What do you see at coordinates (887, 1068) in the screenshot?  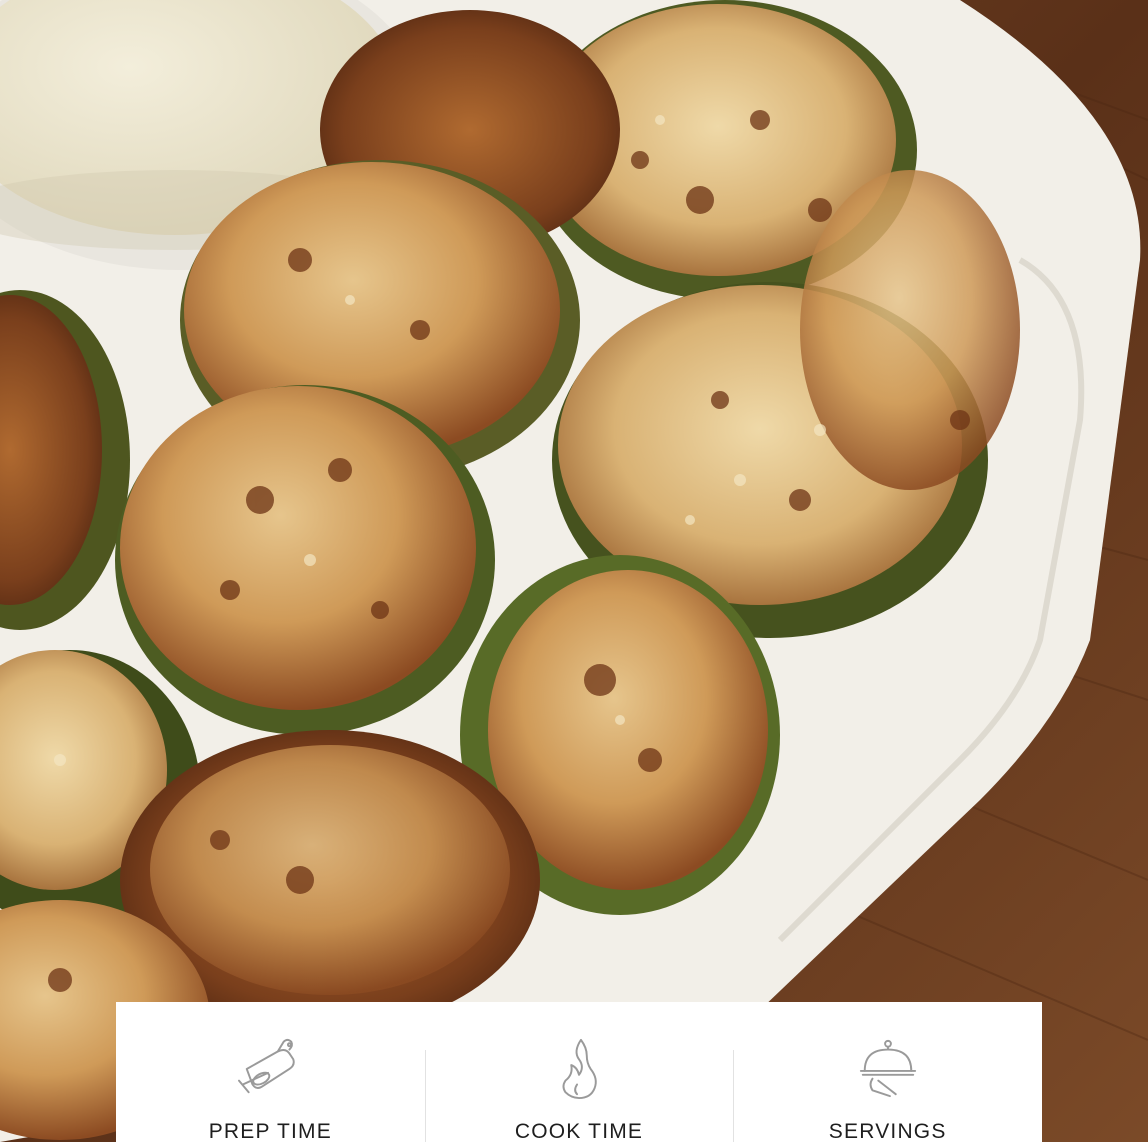 I see `serving-cloche-icon` at bounding box center [887, 1068].